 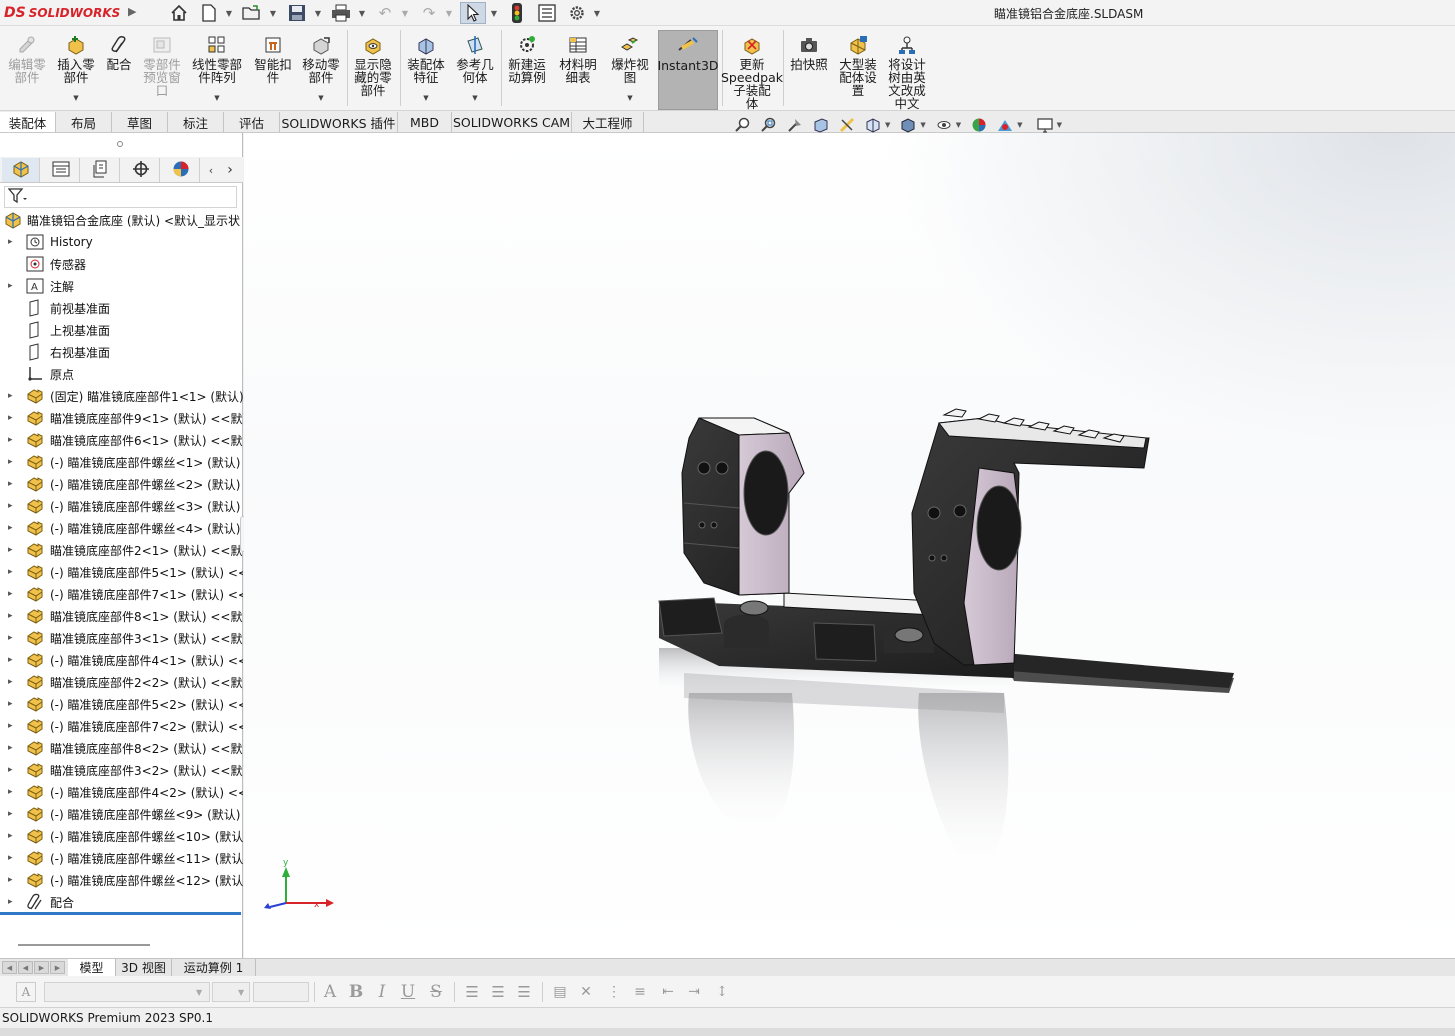 I want to click on home-icon, so click(x=179, y=13).